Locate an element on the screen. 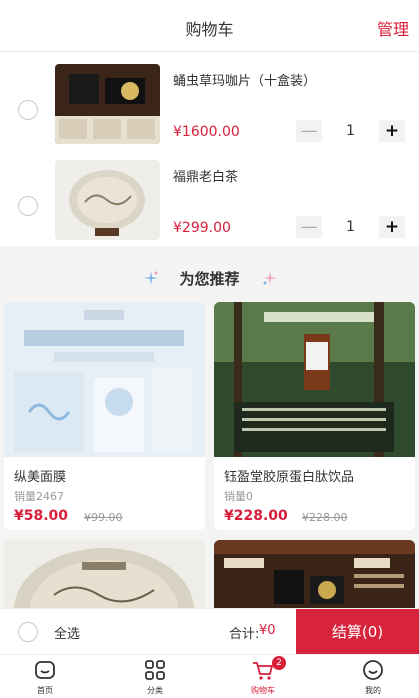 This screenshot has height=698, width=419. tab-bar: 首页 分类 2 购物车 我的 is located at coordinates (209, 676).